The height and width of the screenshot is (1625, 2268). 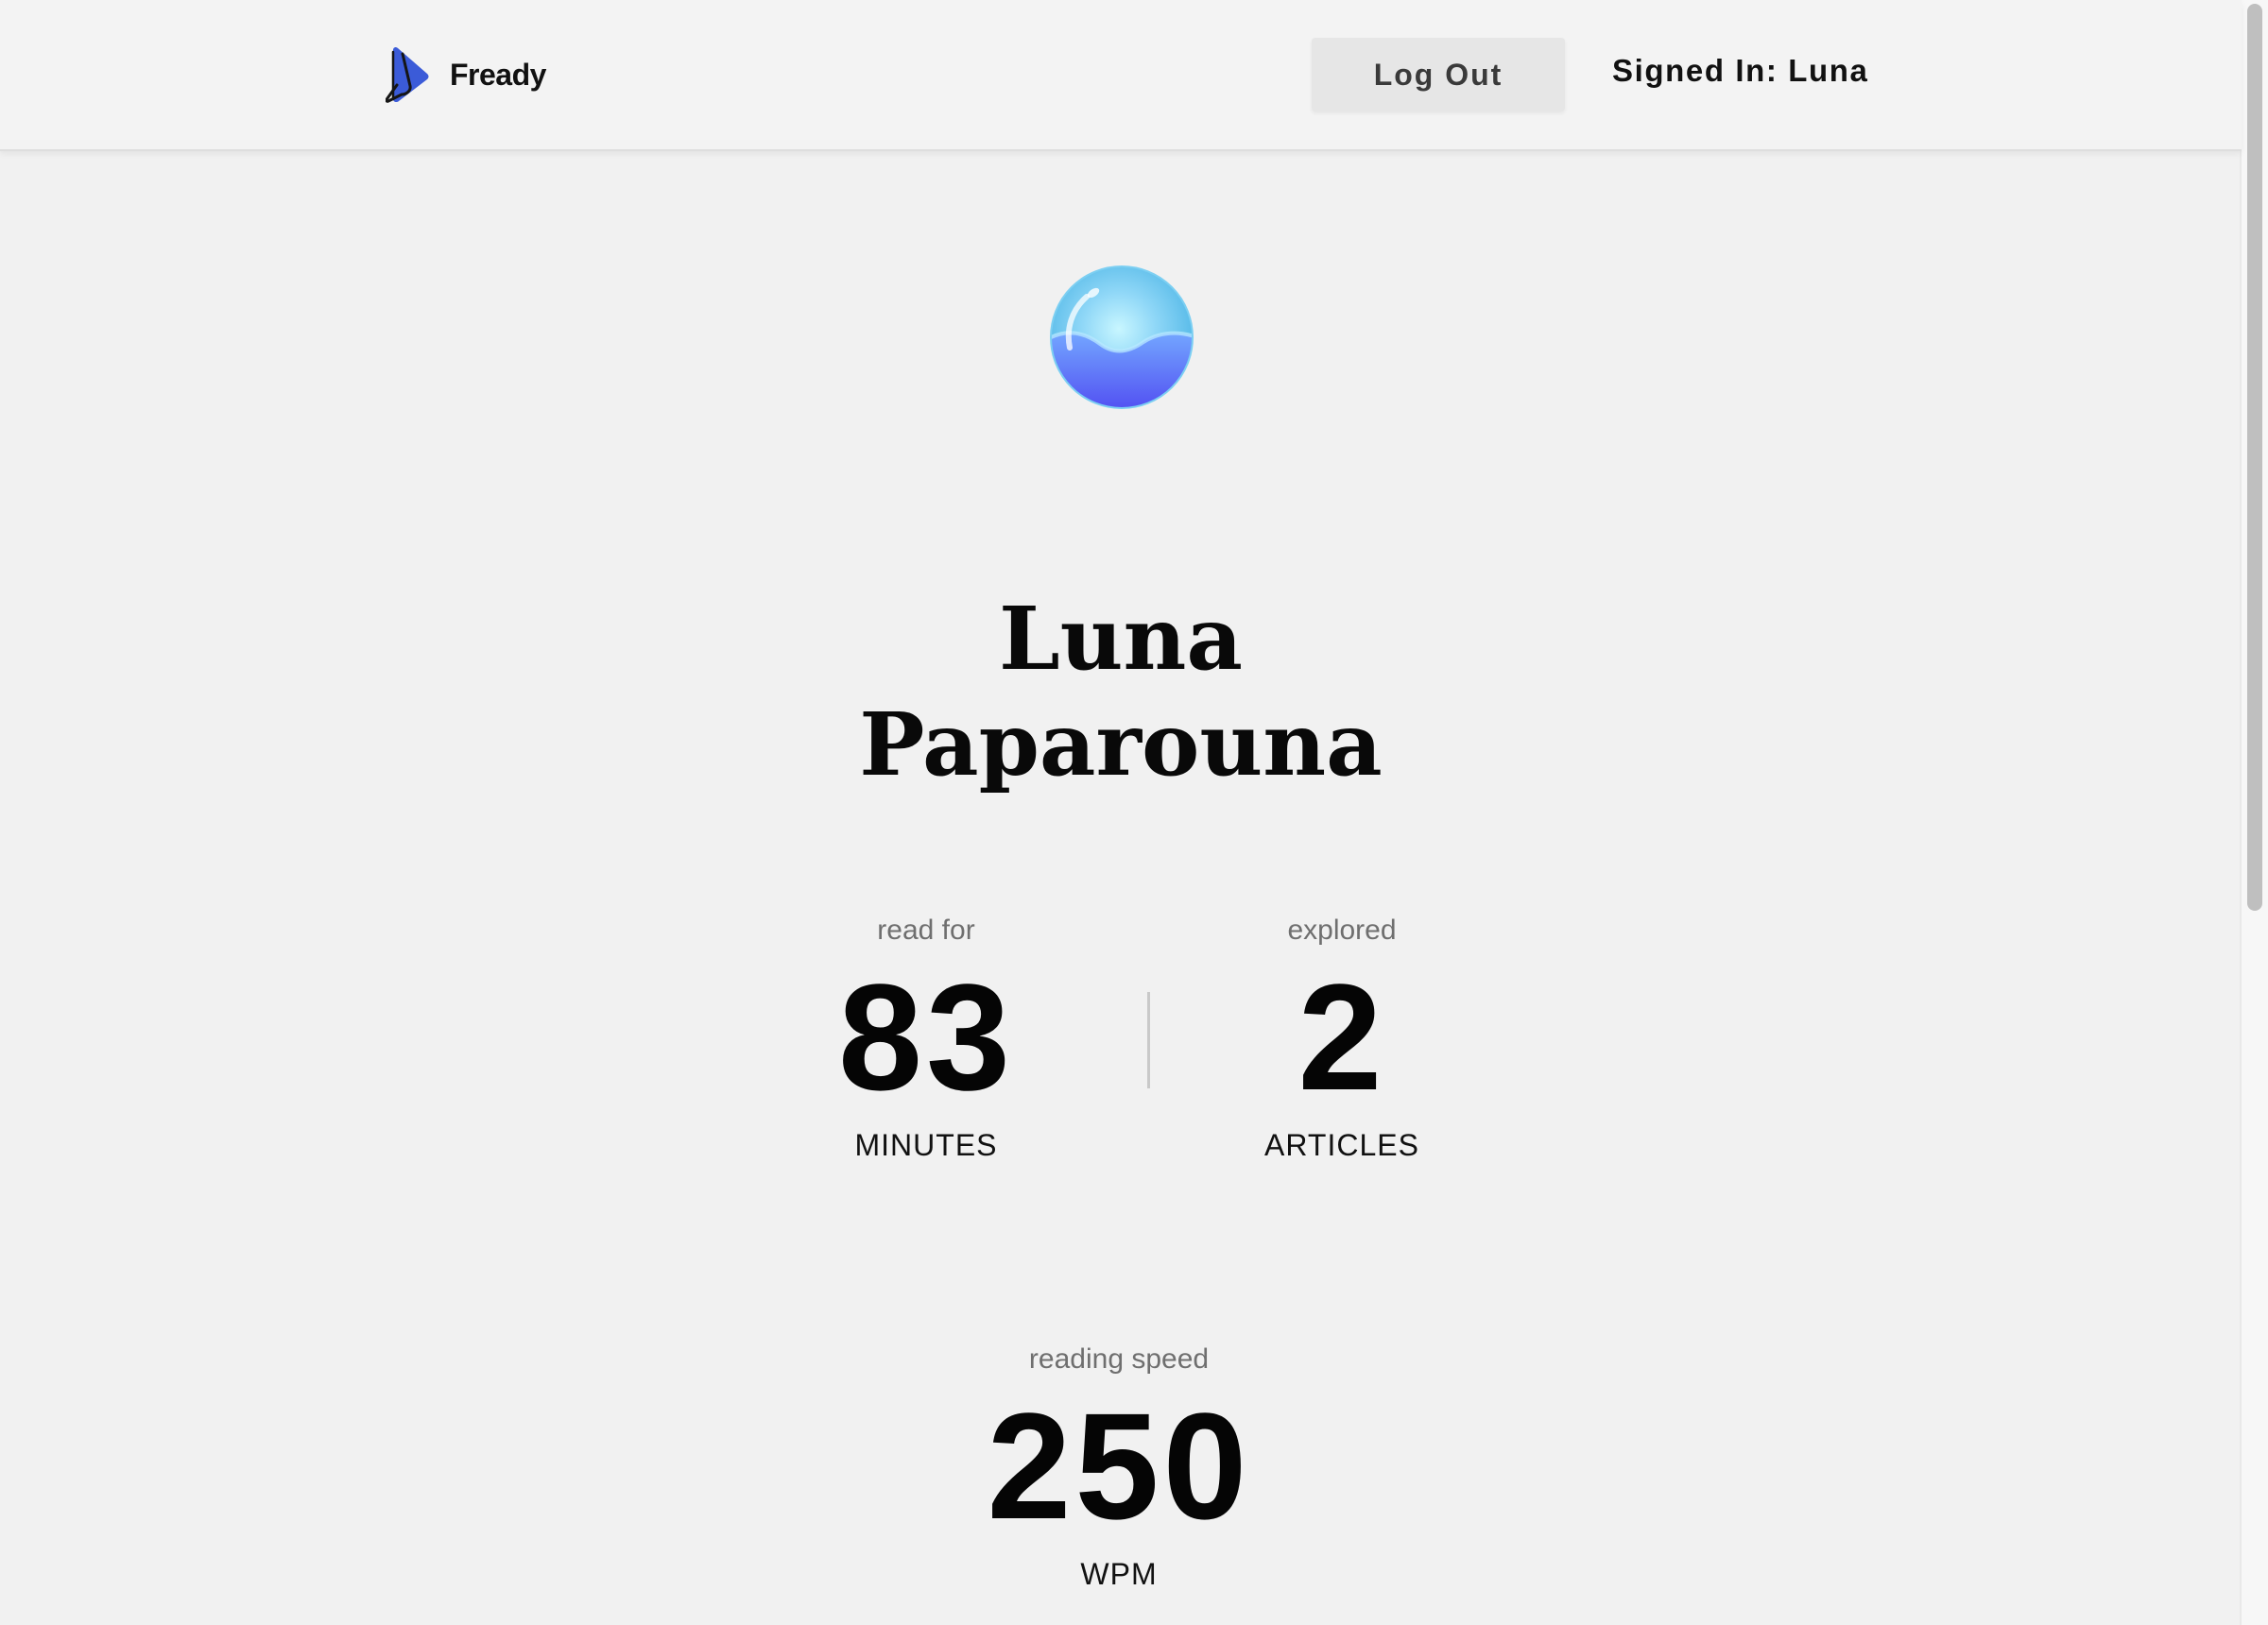 I want to click on minutes-unit: MINUTES, so click(x=926, y=1145).